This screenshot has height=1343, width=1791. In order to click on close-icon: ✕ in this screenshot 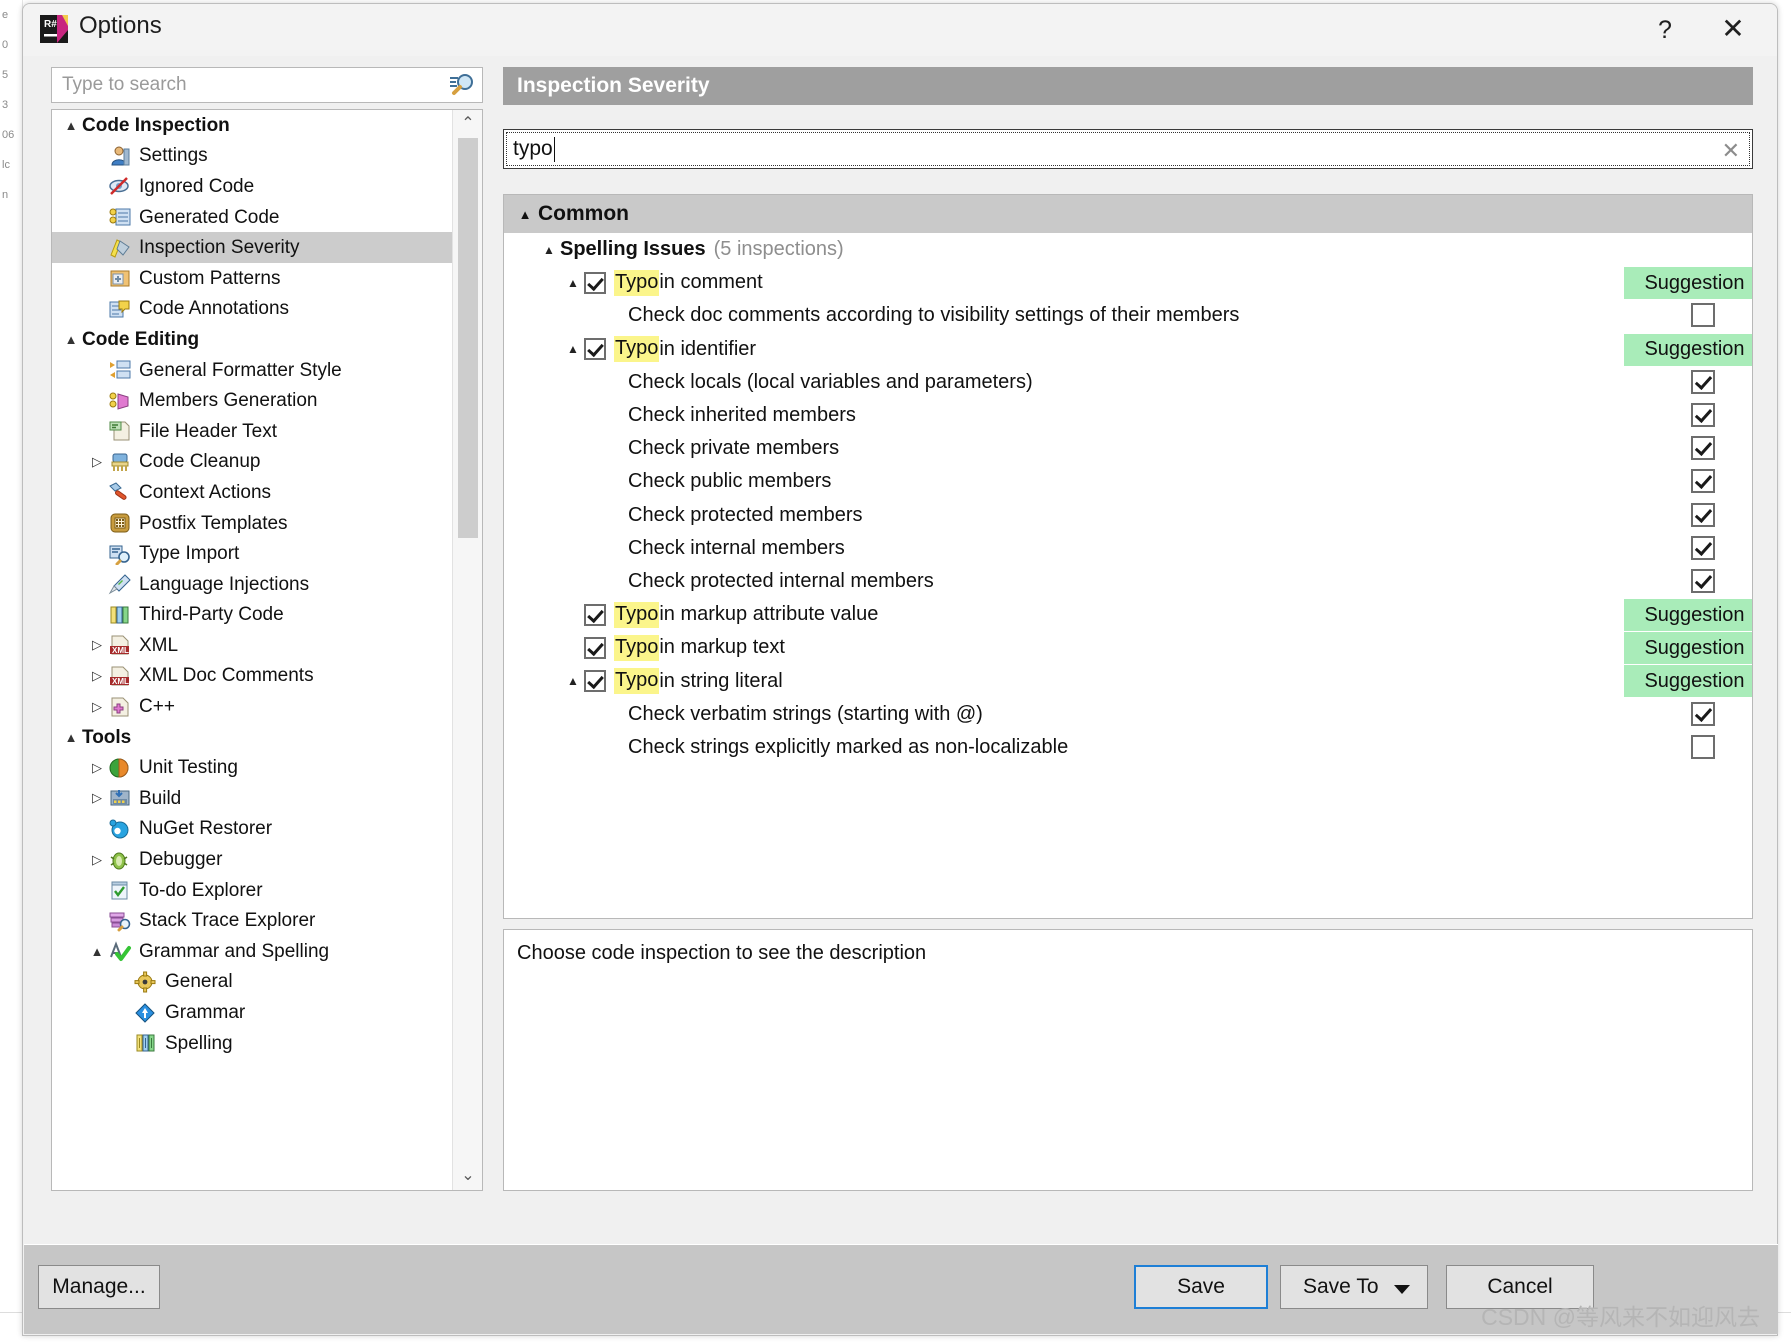, I will do `click(1733, 30)`.